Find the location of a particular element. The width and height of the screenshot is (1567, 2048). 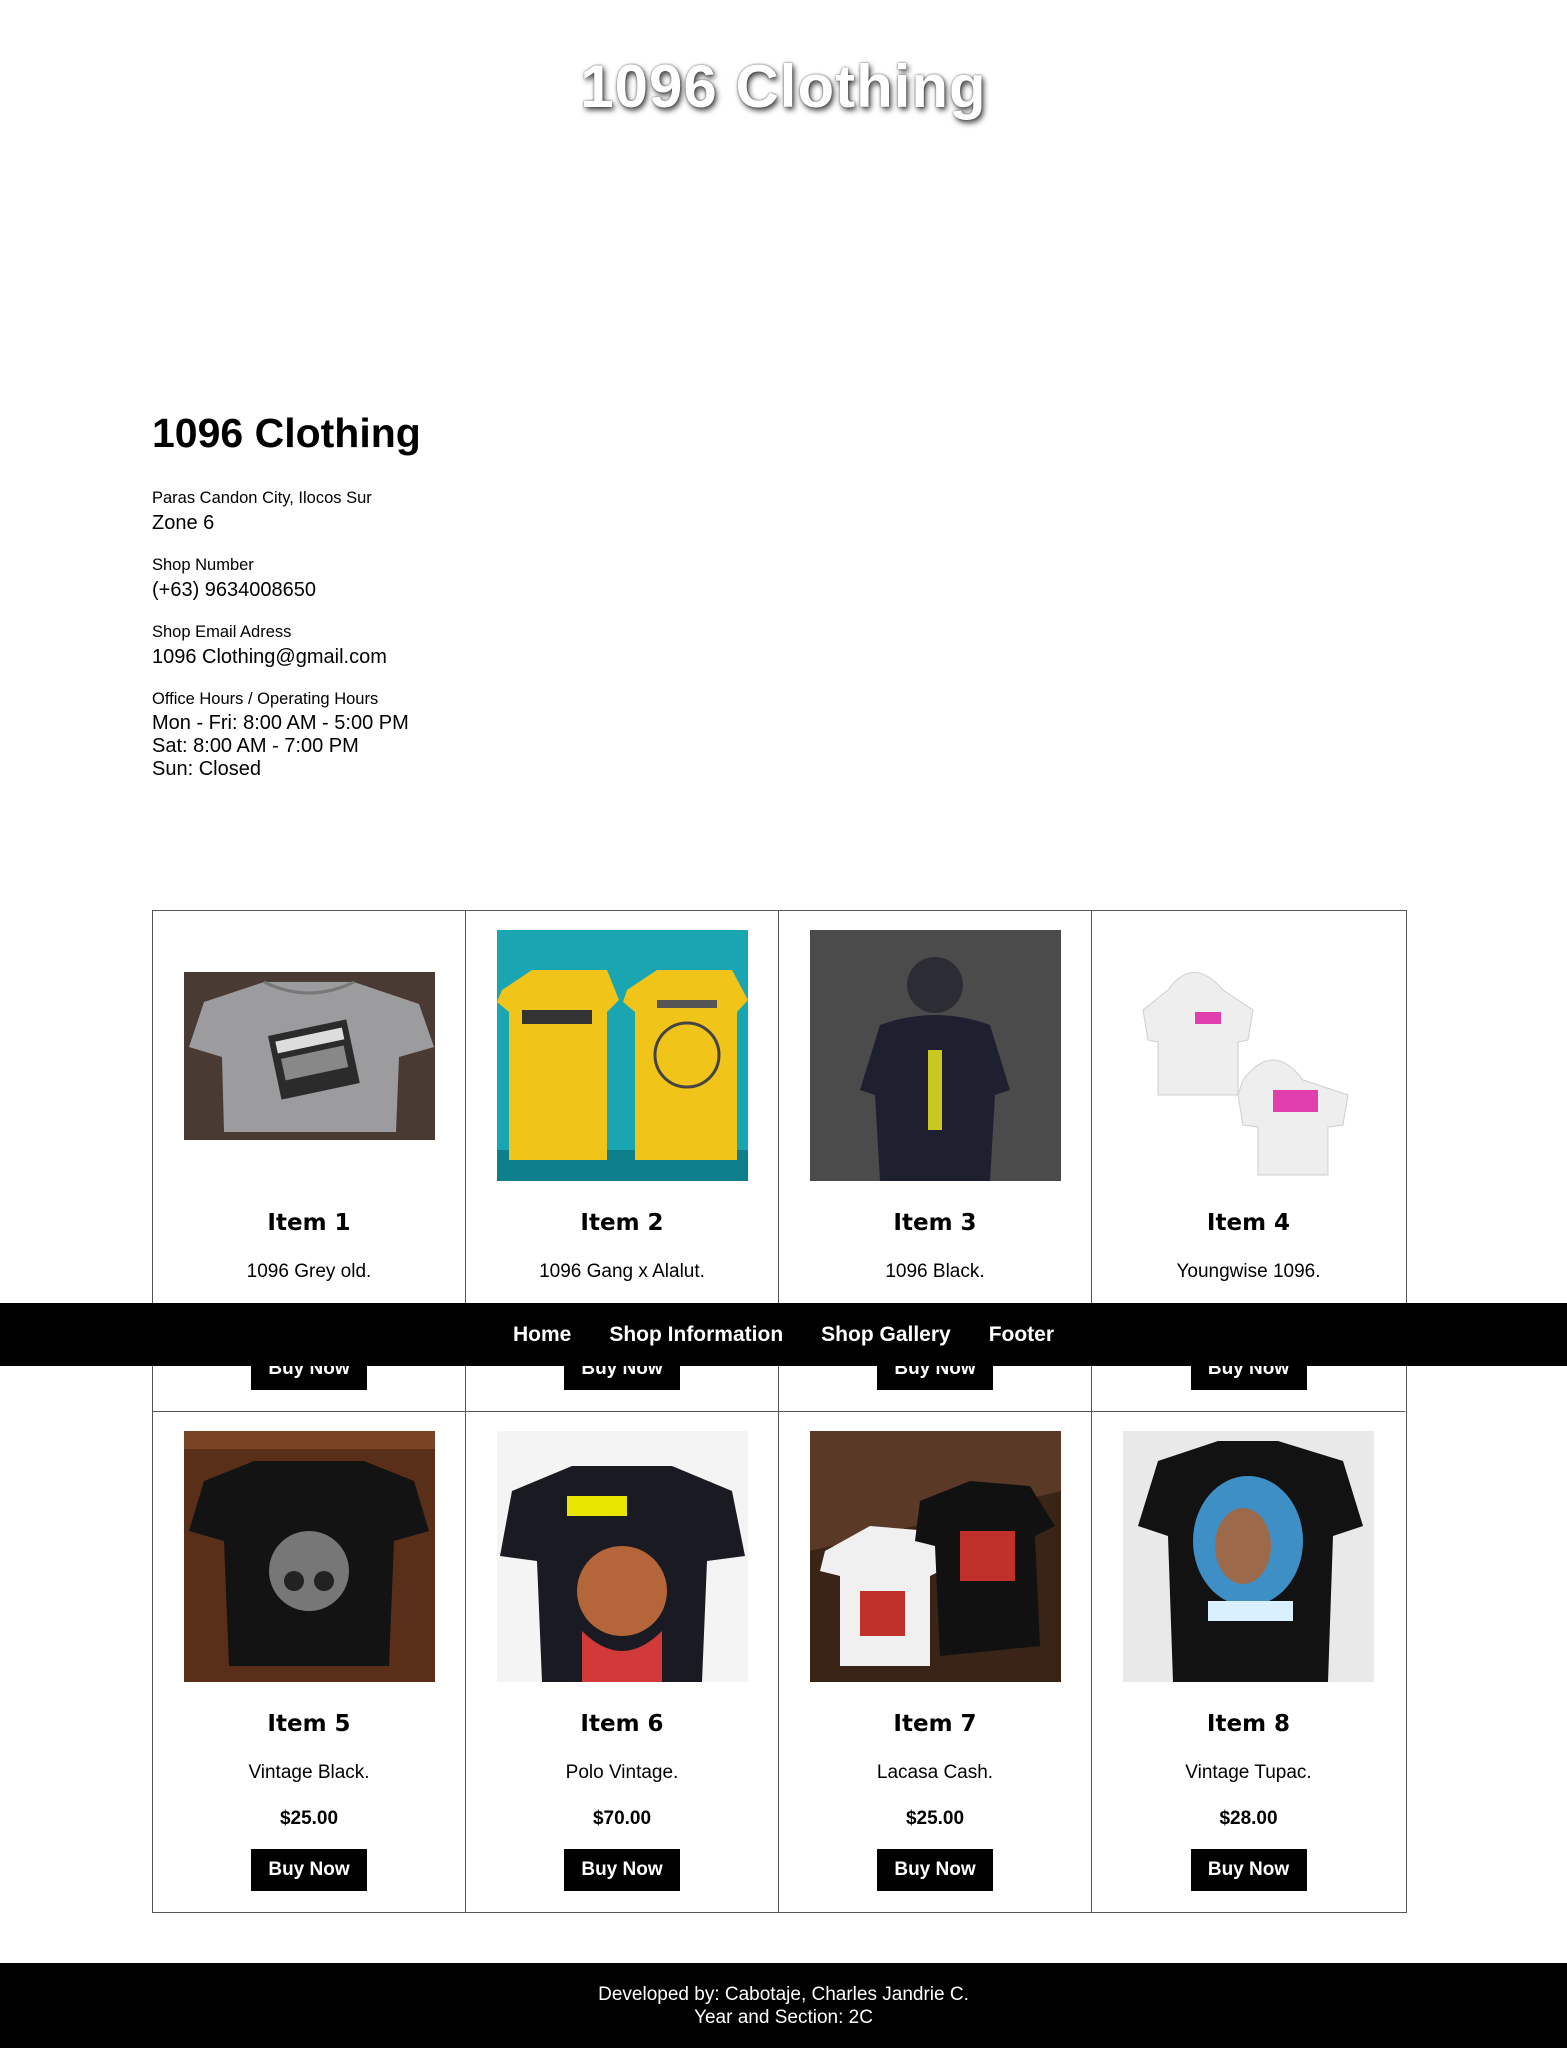

site-title: 1096 Clothing is located at coordinates (783, 86).